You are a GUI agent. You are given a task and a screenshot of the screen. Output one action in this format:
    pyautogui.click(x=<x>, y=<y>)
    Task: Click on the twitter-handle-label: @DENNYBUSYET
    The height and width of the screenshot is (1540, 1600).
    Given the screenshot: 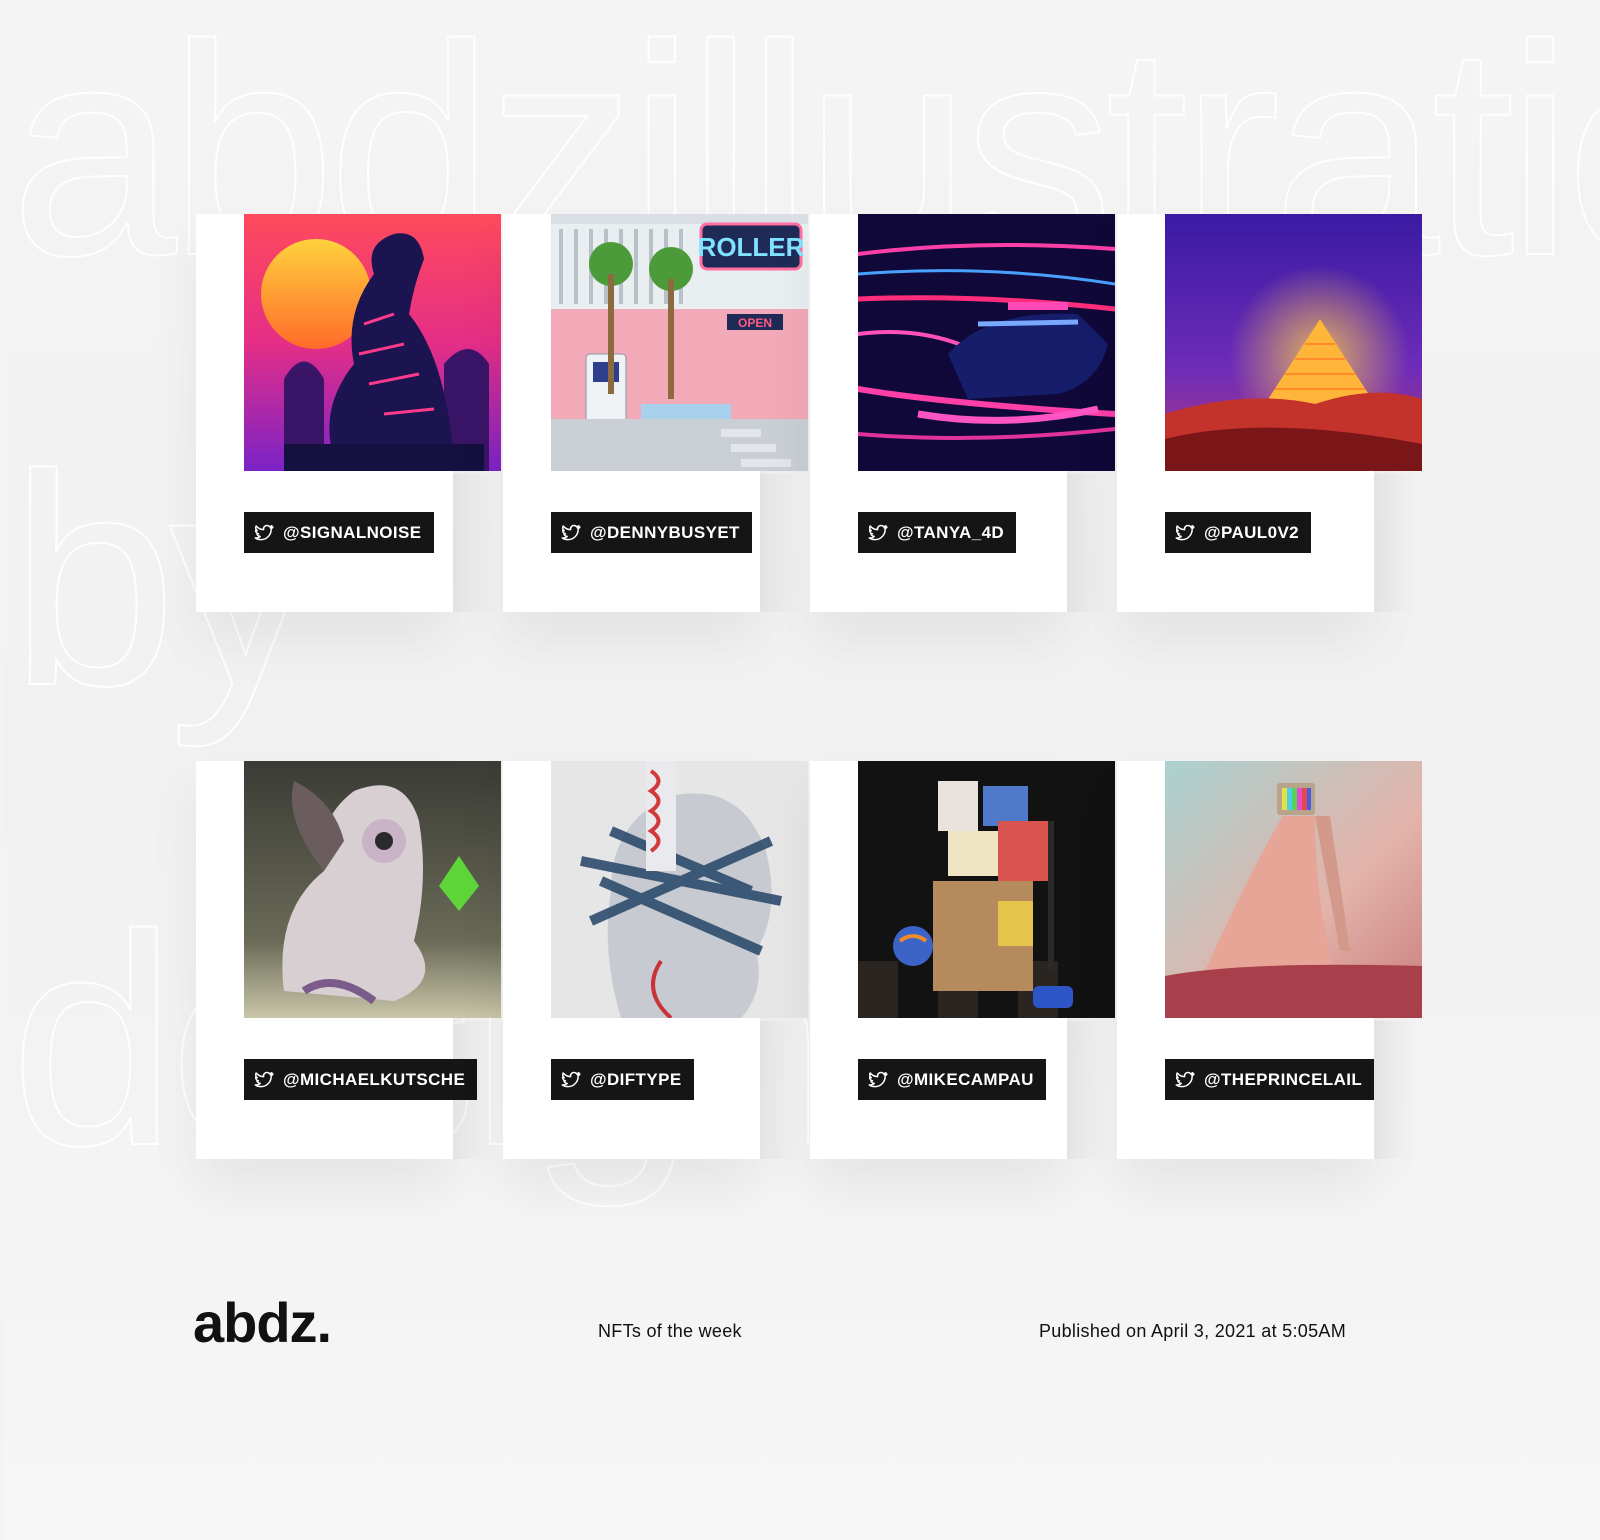 What is the action you would take?
    pyautogui.click(x=665, y=532)
    